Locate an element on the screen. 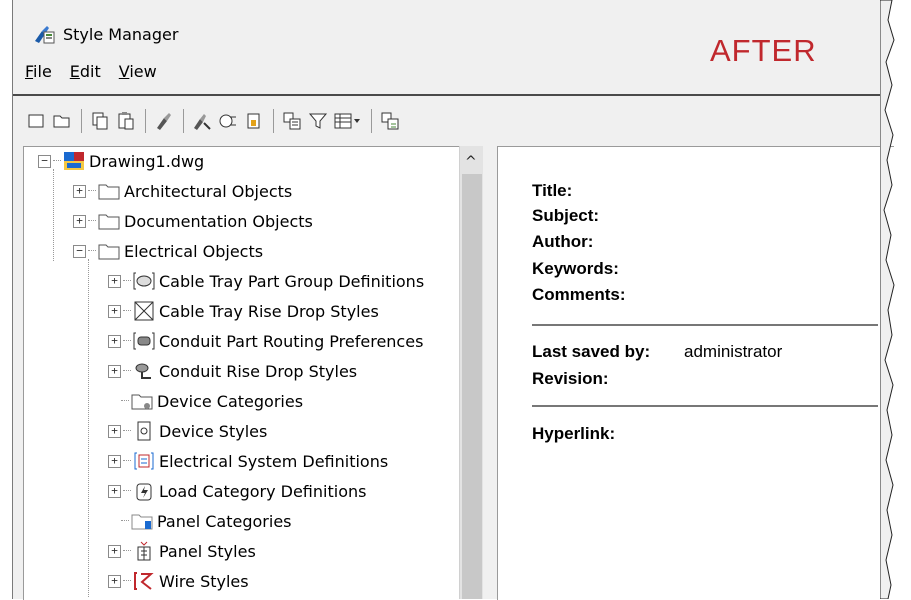 This screenshot has width=911, height=600. author-label: Author: is located at coordinates (563, 241).